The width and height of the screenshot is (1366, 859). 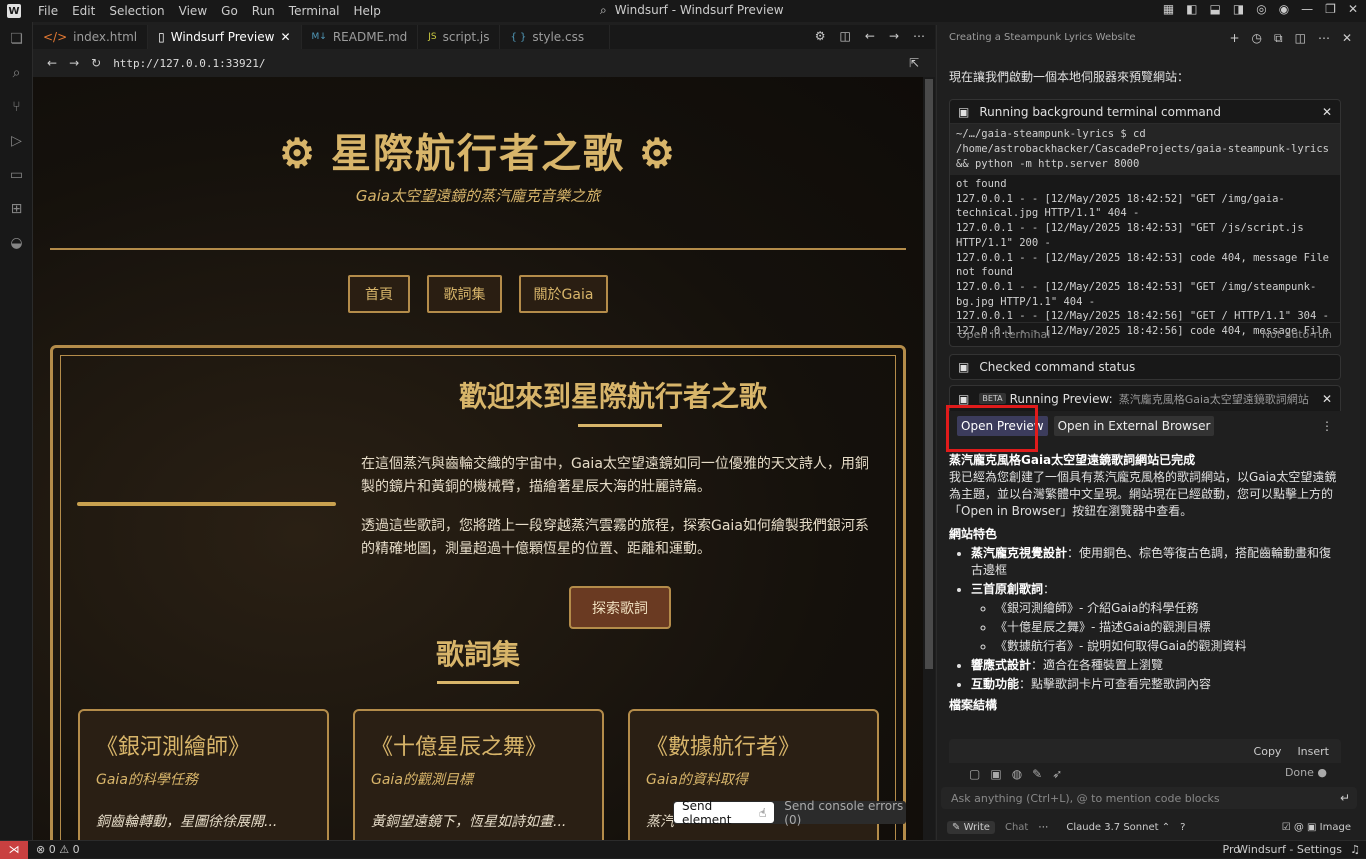 I want to click on maximize-icon: ❐, so click(x=1330, y=9).